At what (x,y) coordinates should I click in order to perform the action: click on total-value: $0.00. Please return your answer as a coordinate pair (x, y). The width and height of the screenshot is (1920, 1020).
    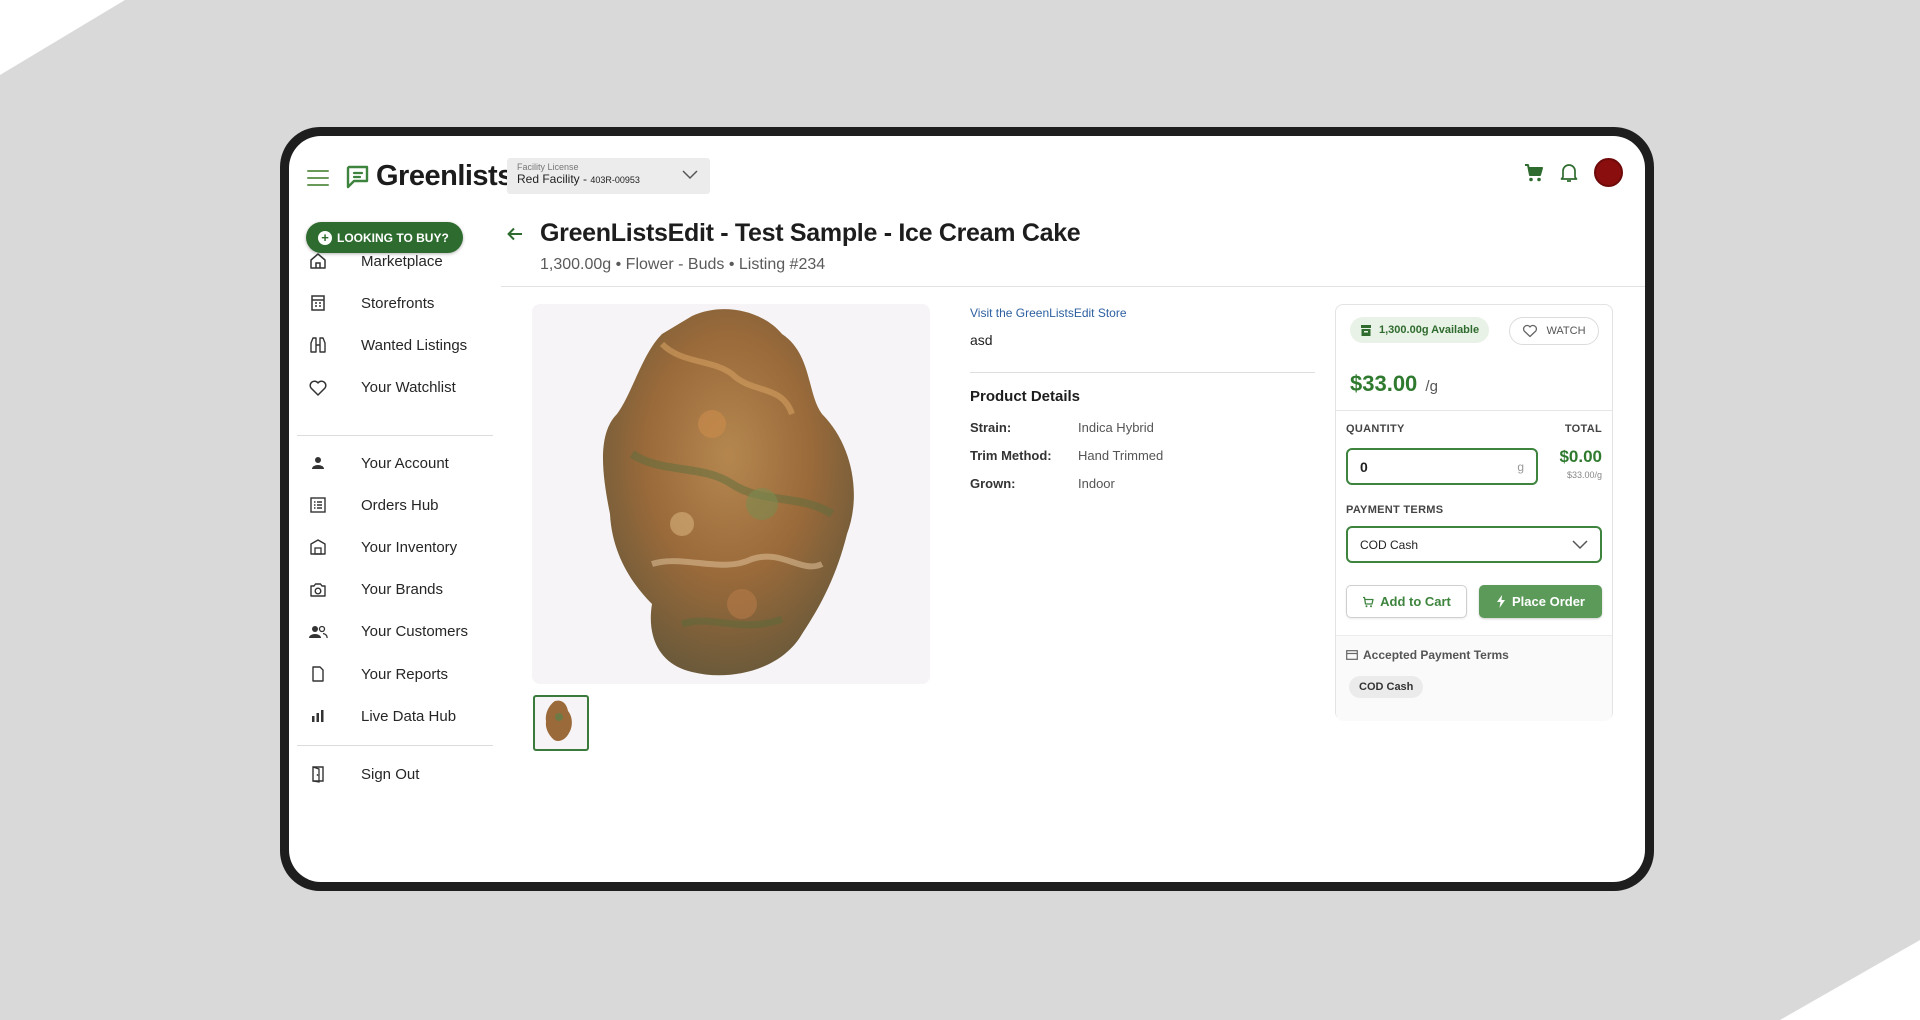
    Looking at the image, I should click on (1580, 456).